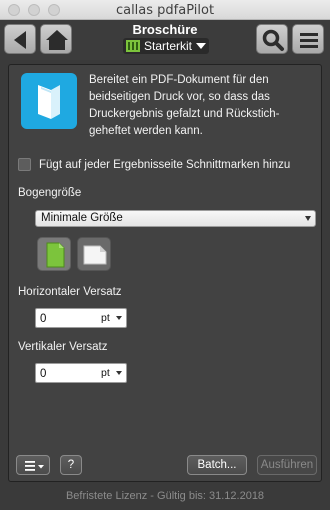 The height and width of the screenshot is (510, 330). I want to click on triangle-left-icon, so click(20, 40).